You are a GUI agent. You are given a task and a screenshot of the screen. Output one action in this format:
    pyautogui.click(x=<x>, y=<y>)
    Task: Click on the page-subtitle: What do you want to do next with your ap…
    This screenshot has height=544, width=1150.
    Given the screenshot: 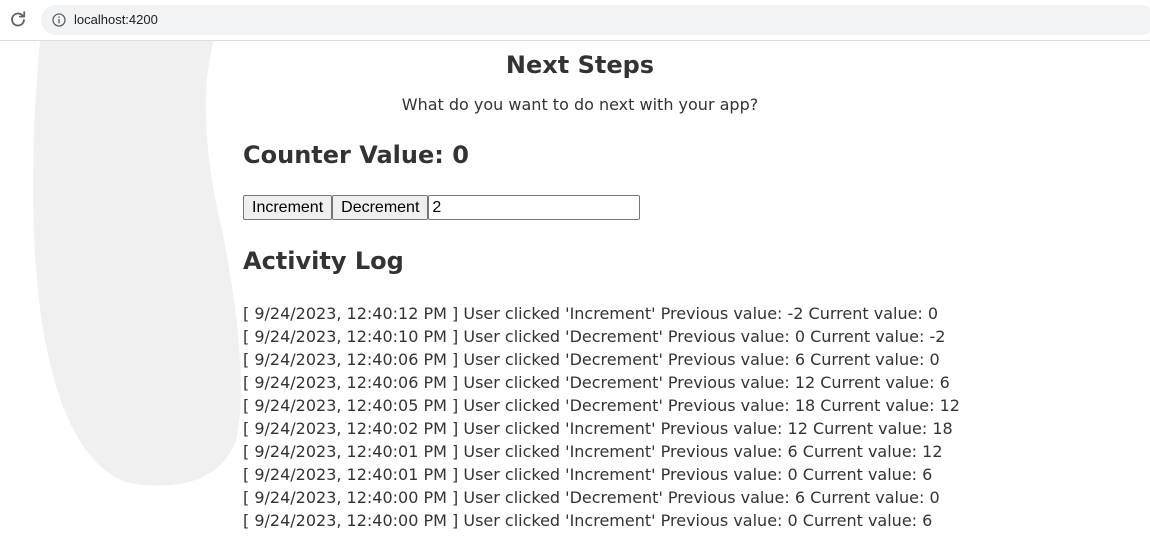 What is the action you would take?
    pyautogui.click(x=580, y=104)
    